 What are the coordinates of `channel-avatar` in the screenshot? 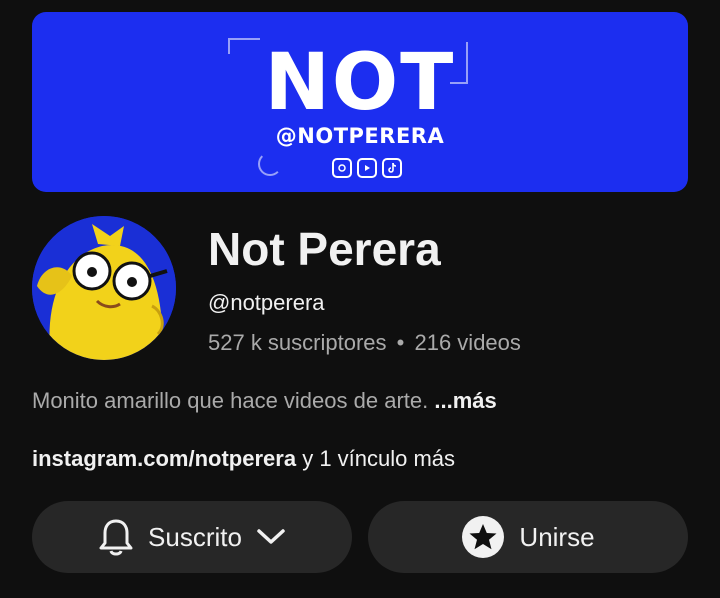 It's located at (104, 288).